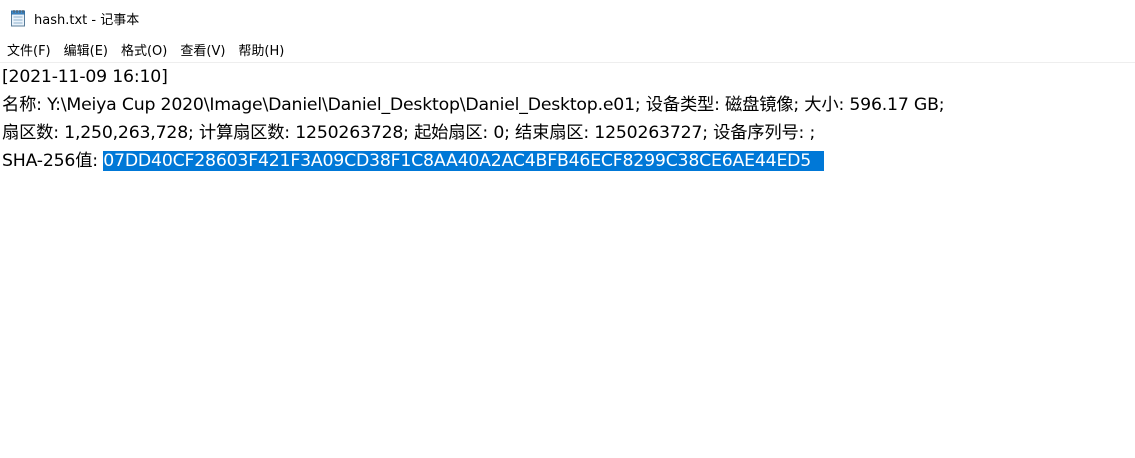 The height and width of the screenshot is (458, 1135). Describe the element at coordinates (202, 49) in the screenshot. I see `menu-view: 查看(V)` at that location.